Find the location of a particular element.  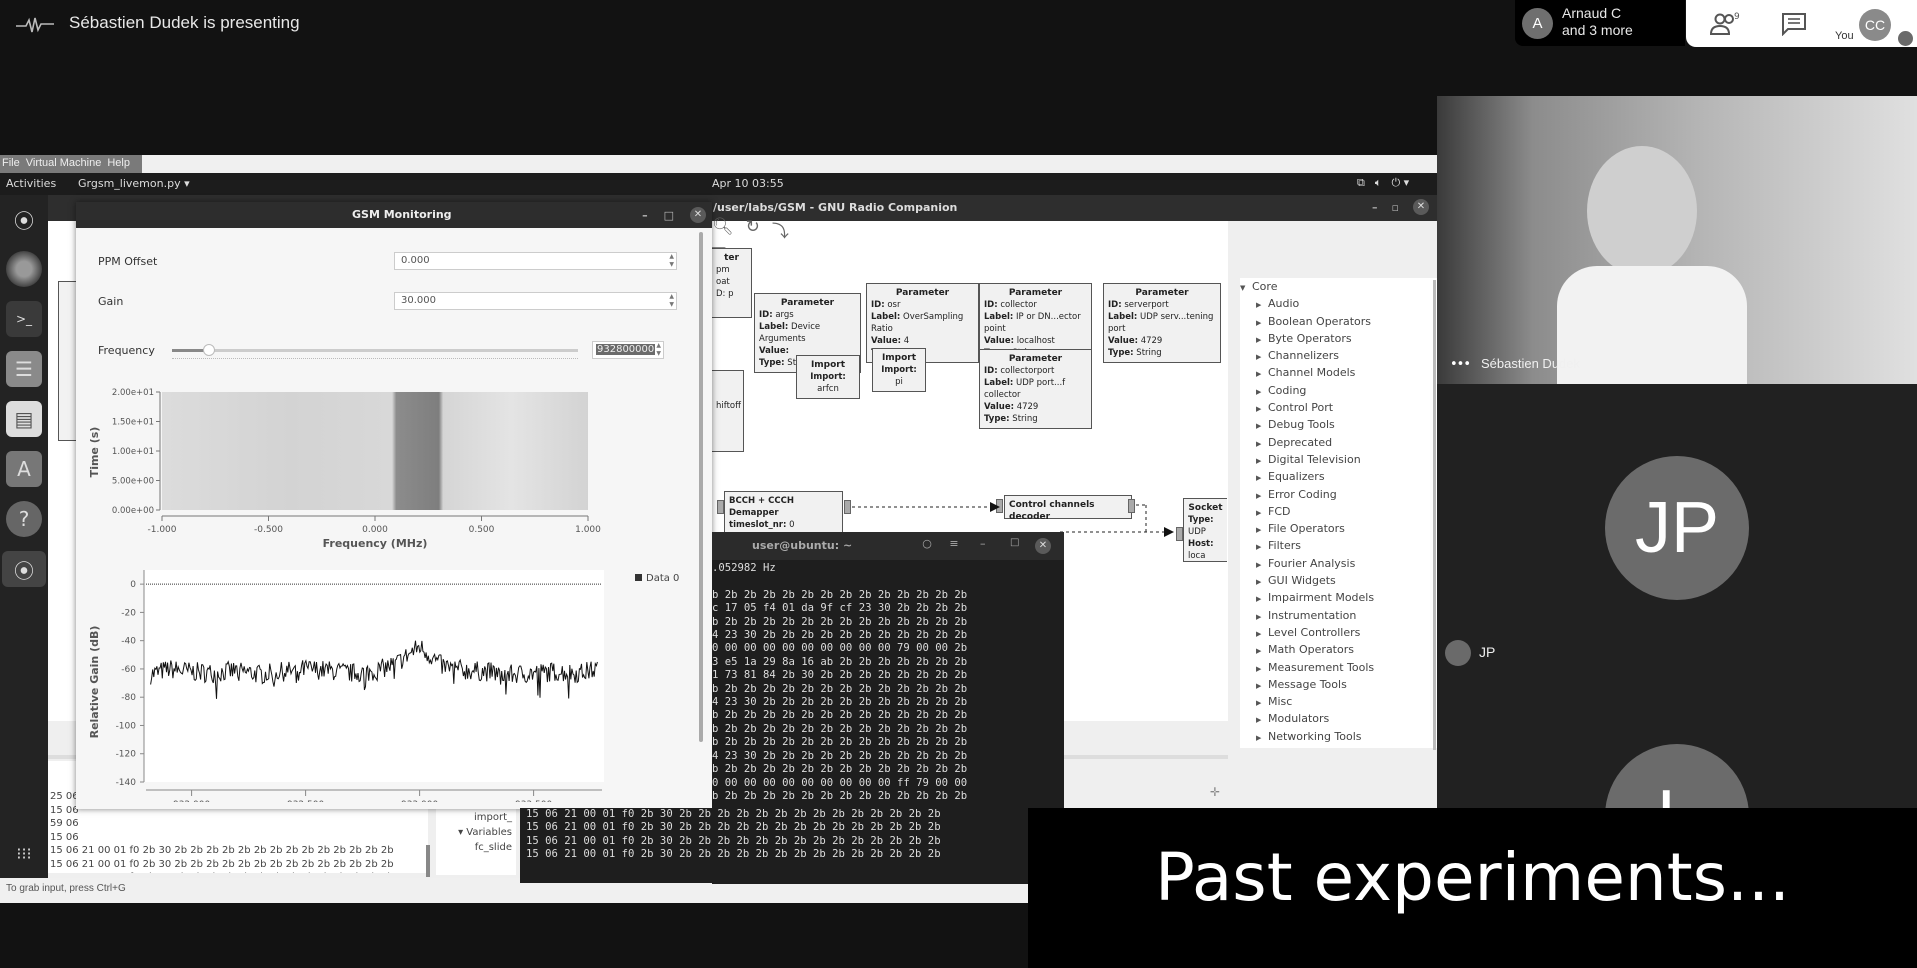

library-category: ▶ Coding is located at coordinates (1340, 390).